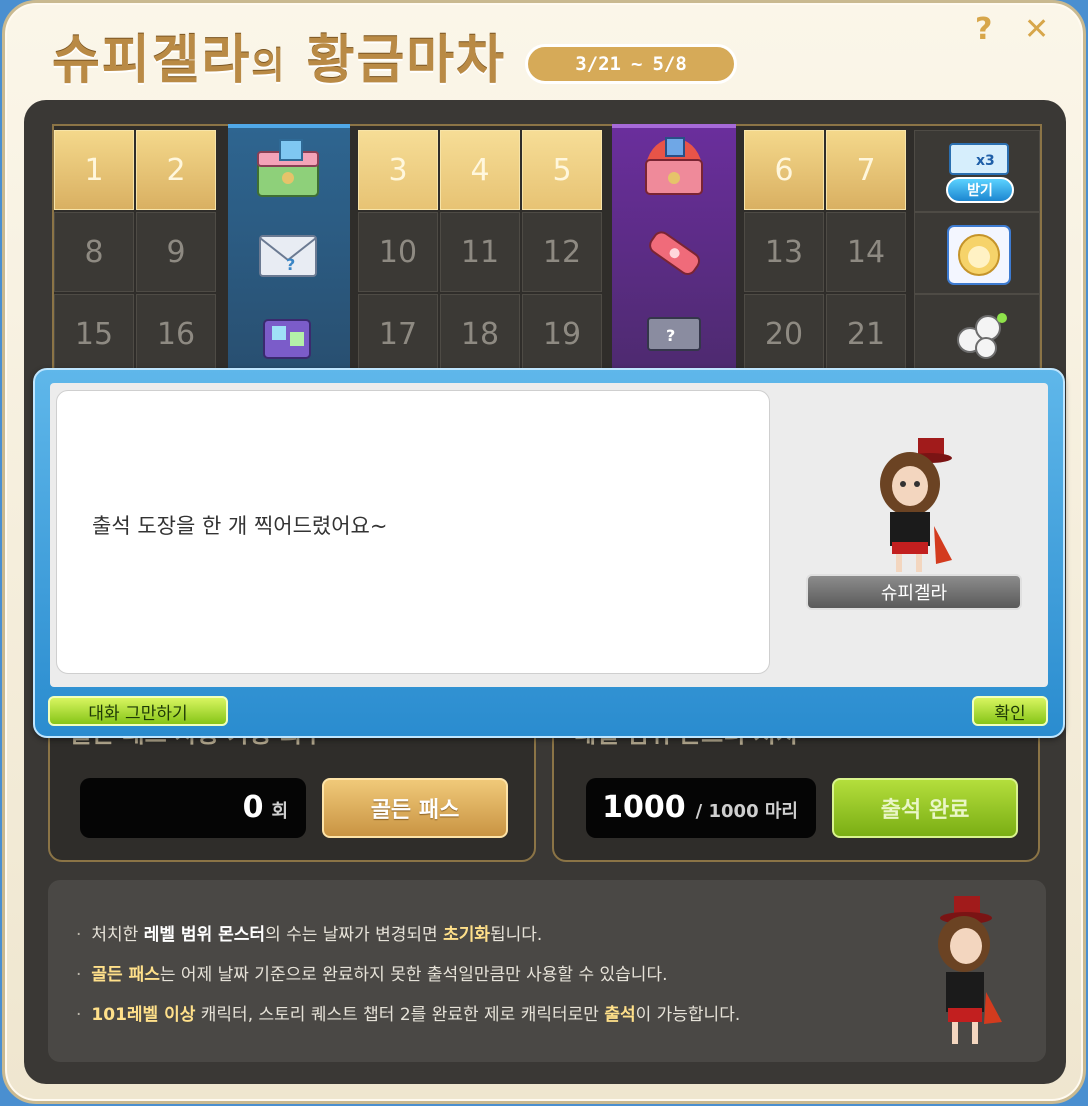 The width and height of the screenshot is (1088, 1106). What do you see at coordinates (866, 252) in the screenshot?
I see `day-cell: 14` at bounding box center [866, 252].